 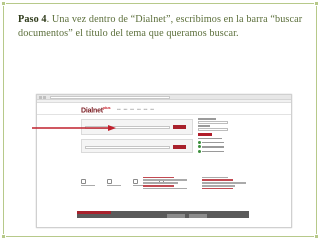 What do you see at coordinates (3, 236) in the screenshot?
I see `frame-corner-bl` at bounding box center [3, 236].